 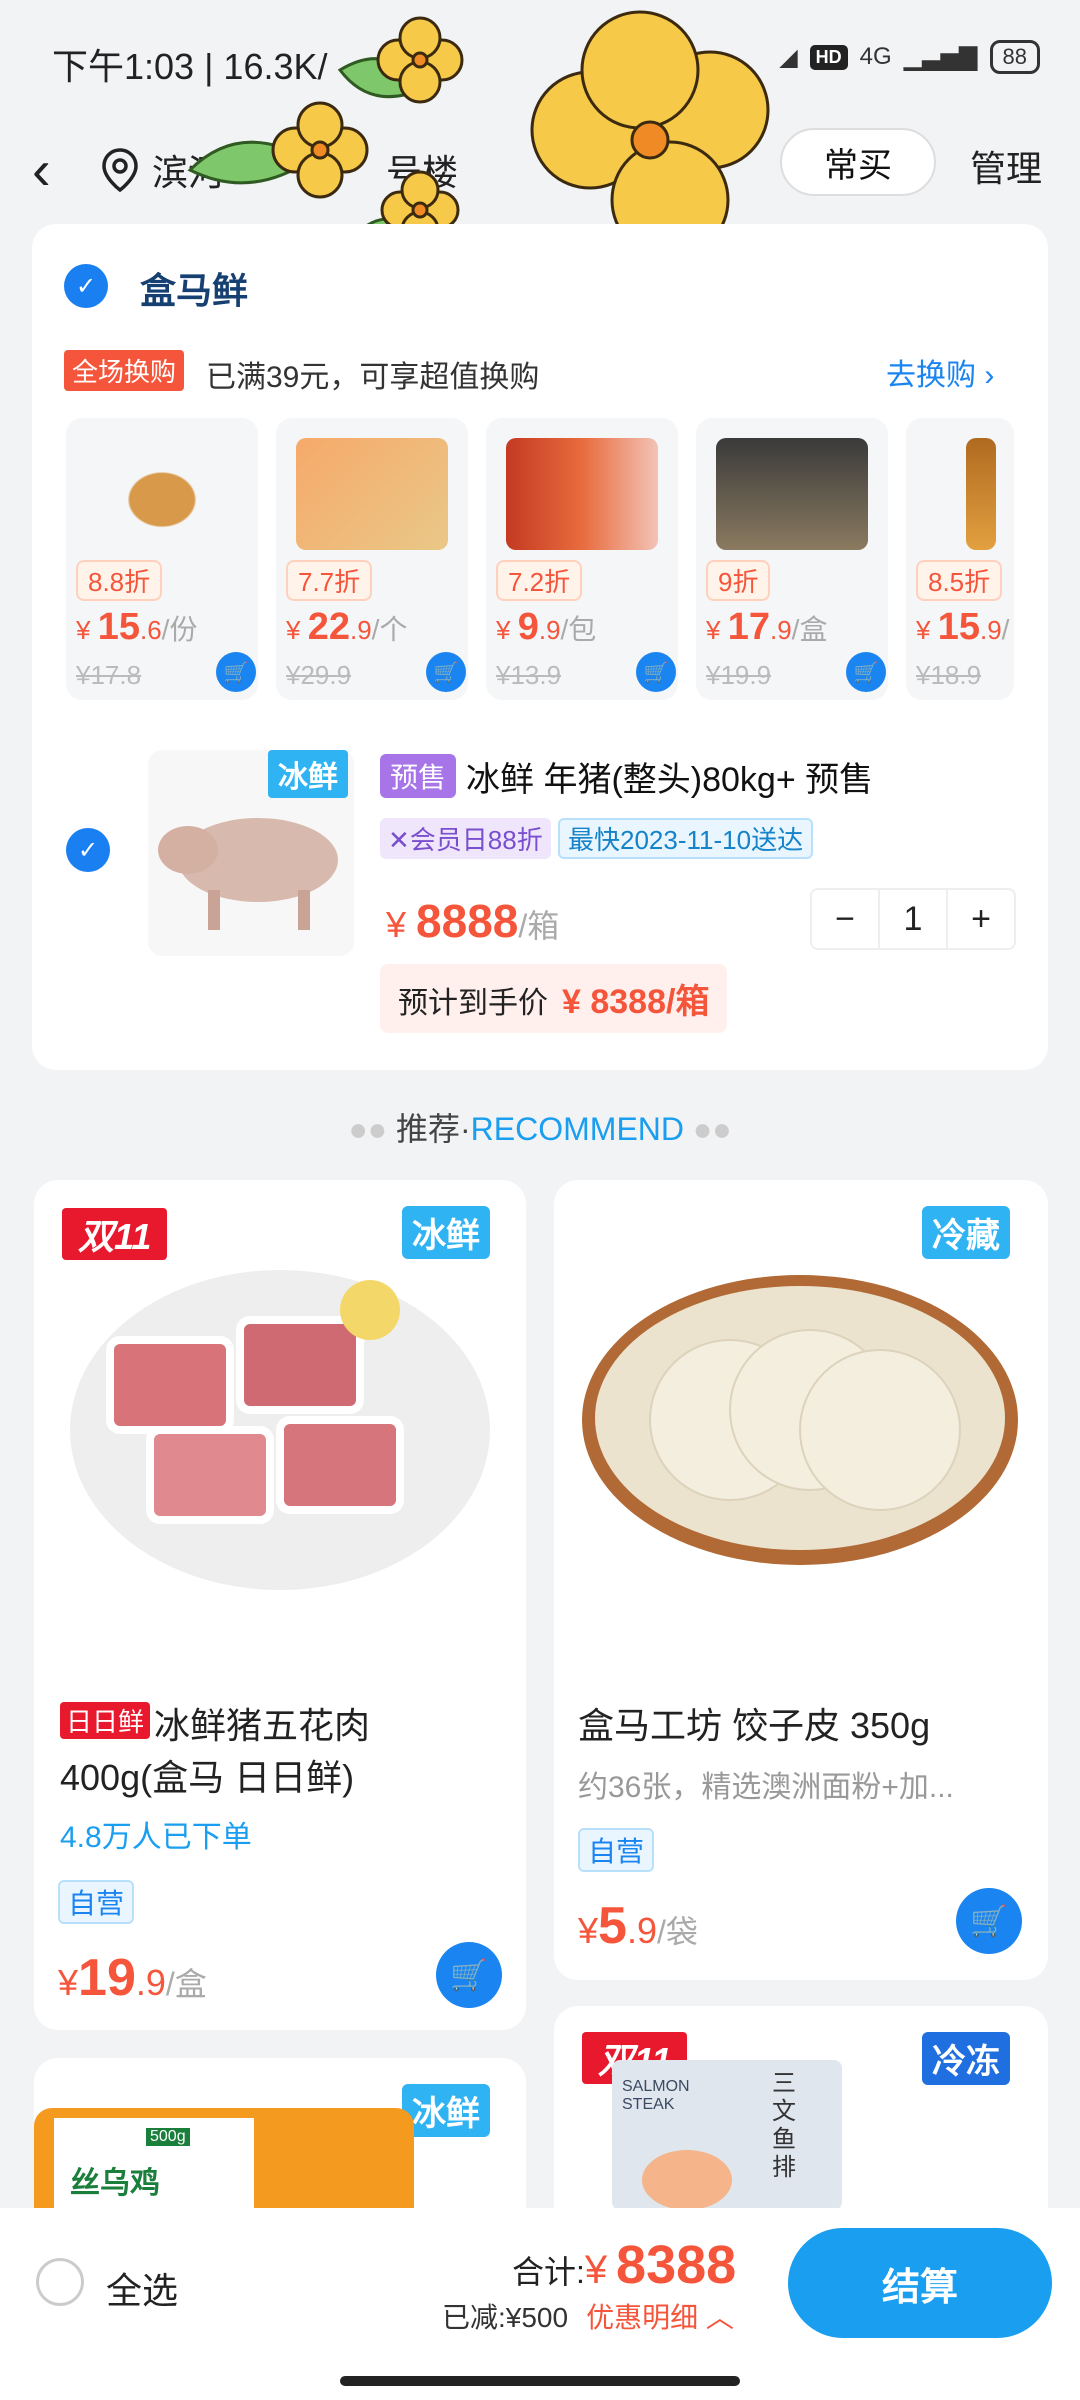 What do you see at coordinates (179, 629) in the screenshot?
I see `price-unit: /份` at bounding box center [179, 629].